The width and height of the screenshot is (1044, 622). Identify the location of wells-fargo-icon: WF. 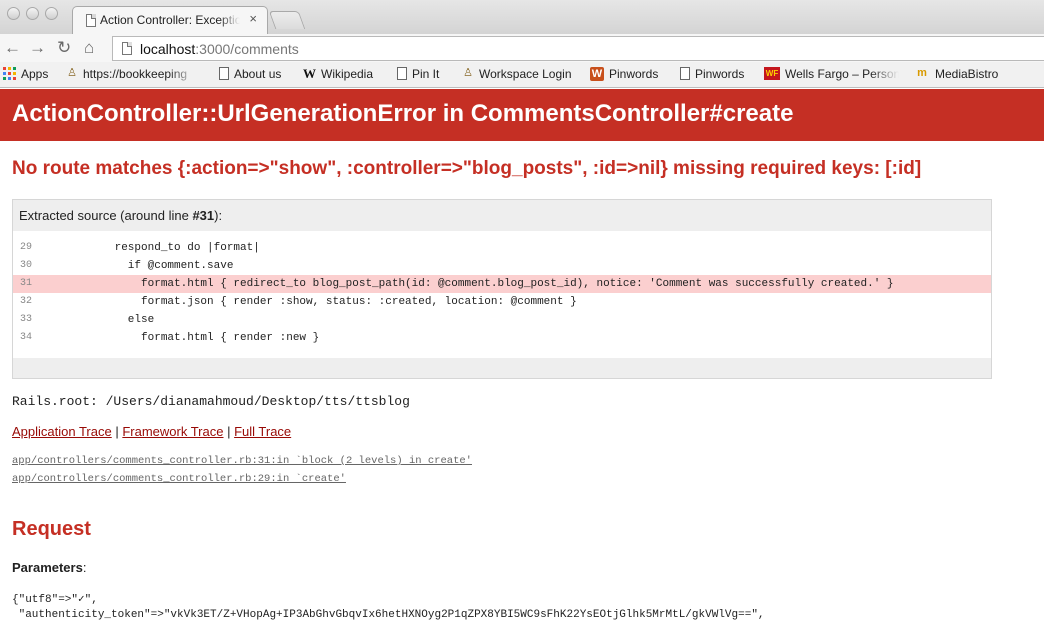
(772, 73).